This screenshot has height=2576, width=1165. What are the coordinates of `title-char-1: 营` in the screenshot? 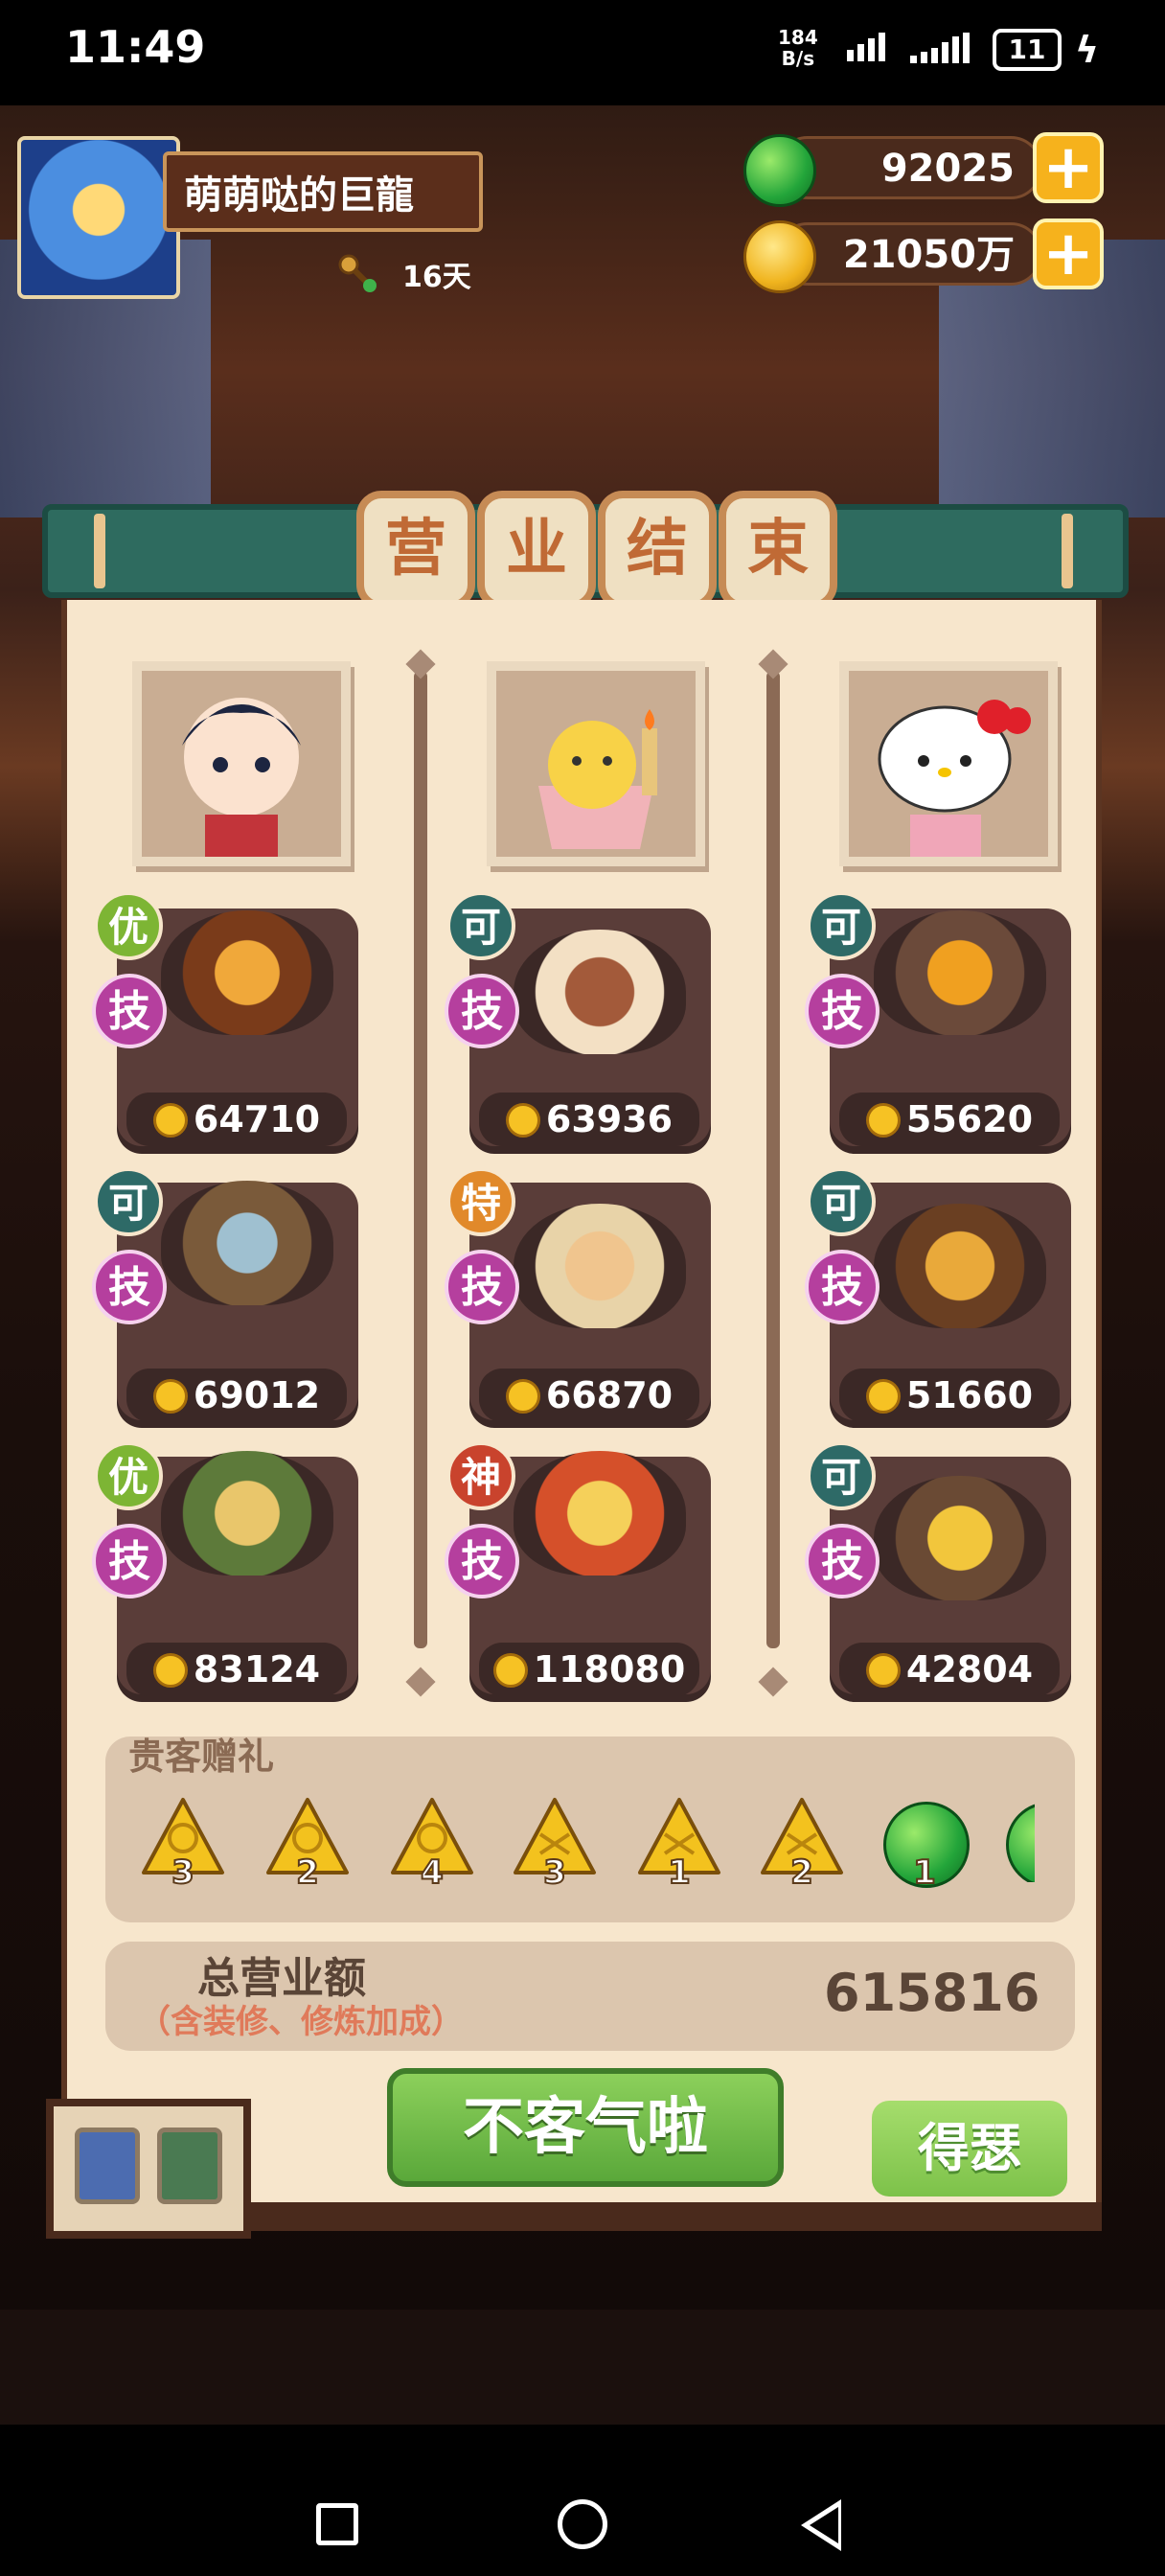 It's located at (416, 550).